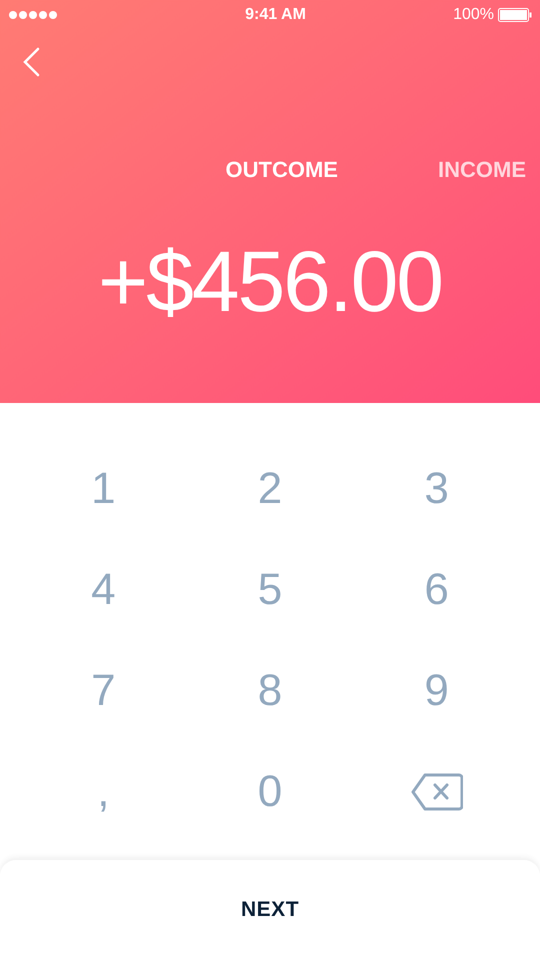 Image resolution: width=540 pixels, height=961 pixels. What do you see at coordinates (33, 15) in the screenshot?
I see `signal-icon` at bounding box center [33, 15].